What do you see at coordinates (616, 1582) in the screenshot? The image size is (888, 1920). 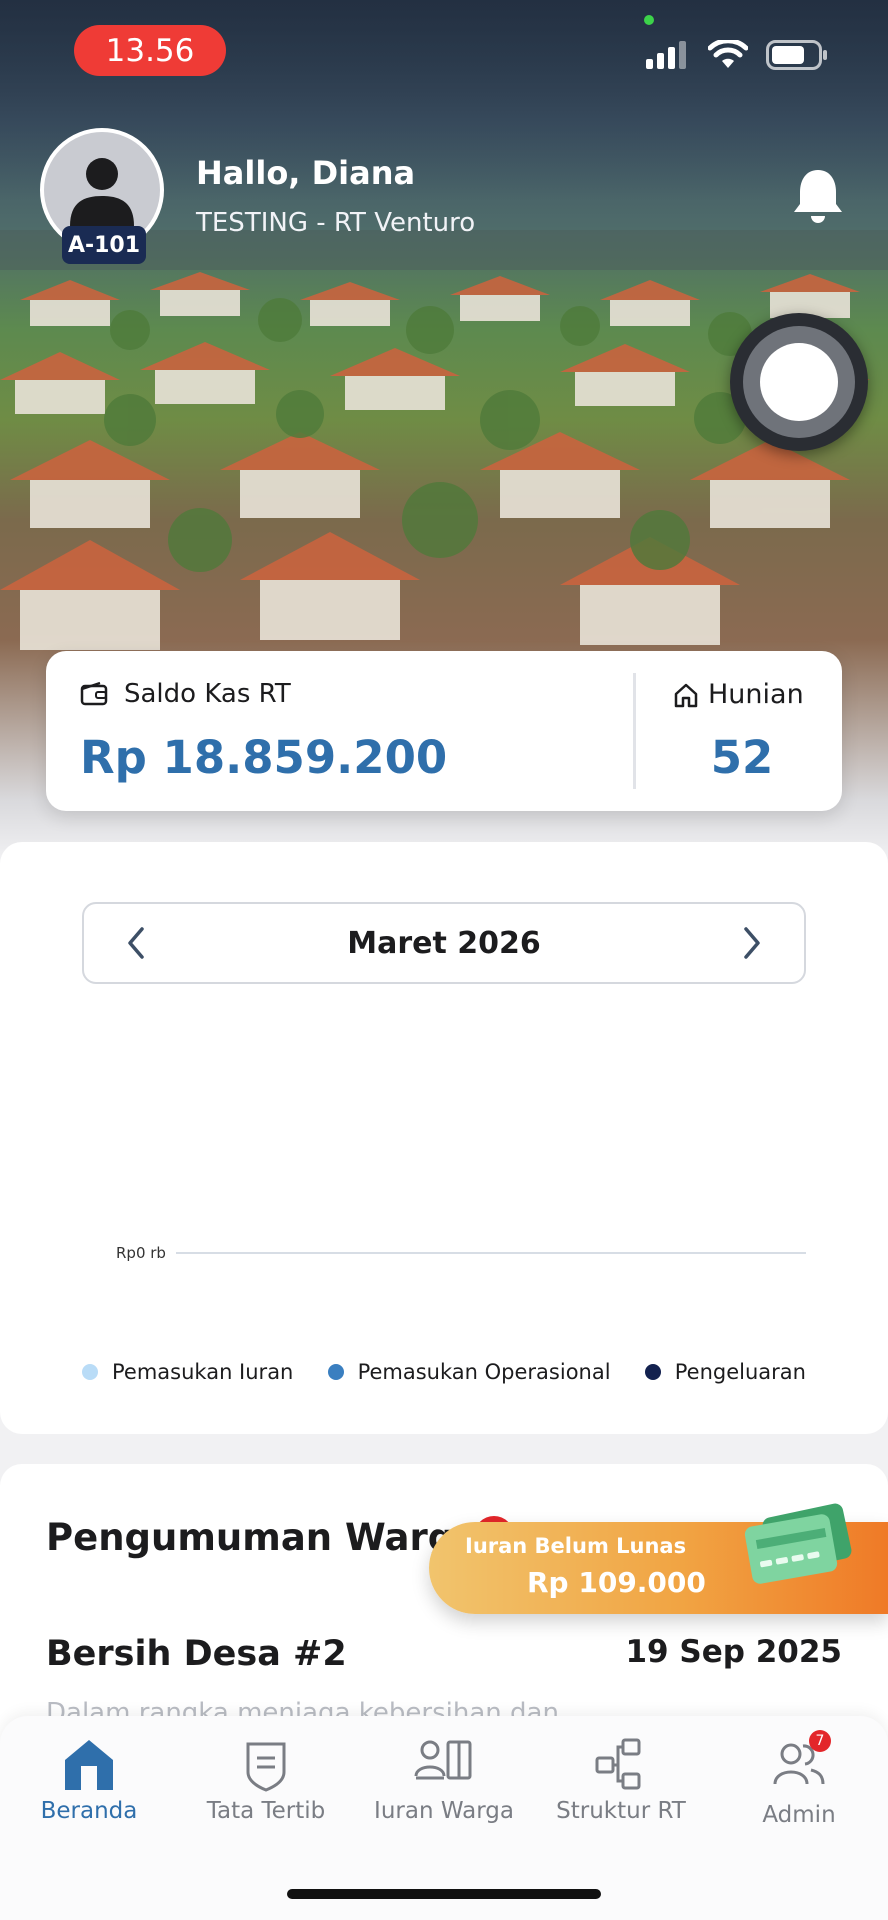 I see `unpaid-dues-amount: Rp 109.000` at bounding box center [616, 1582].